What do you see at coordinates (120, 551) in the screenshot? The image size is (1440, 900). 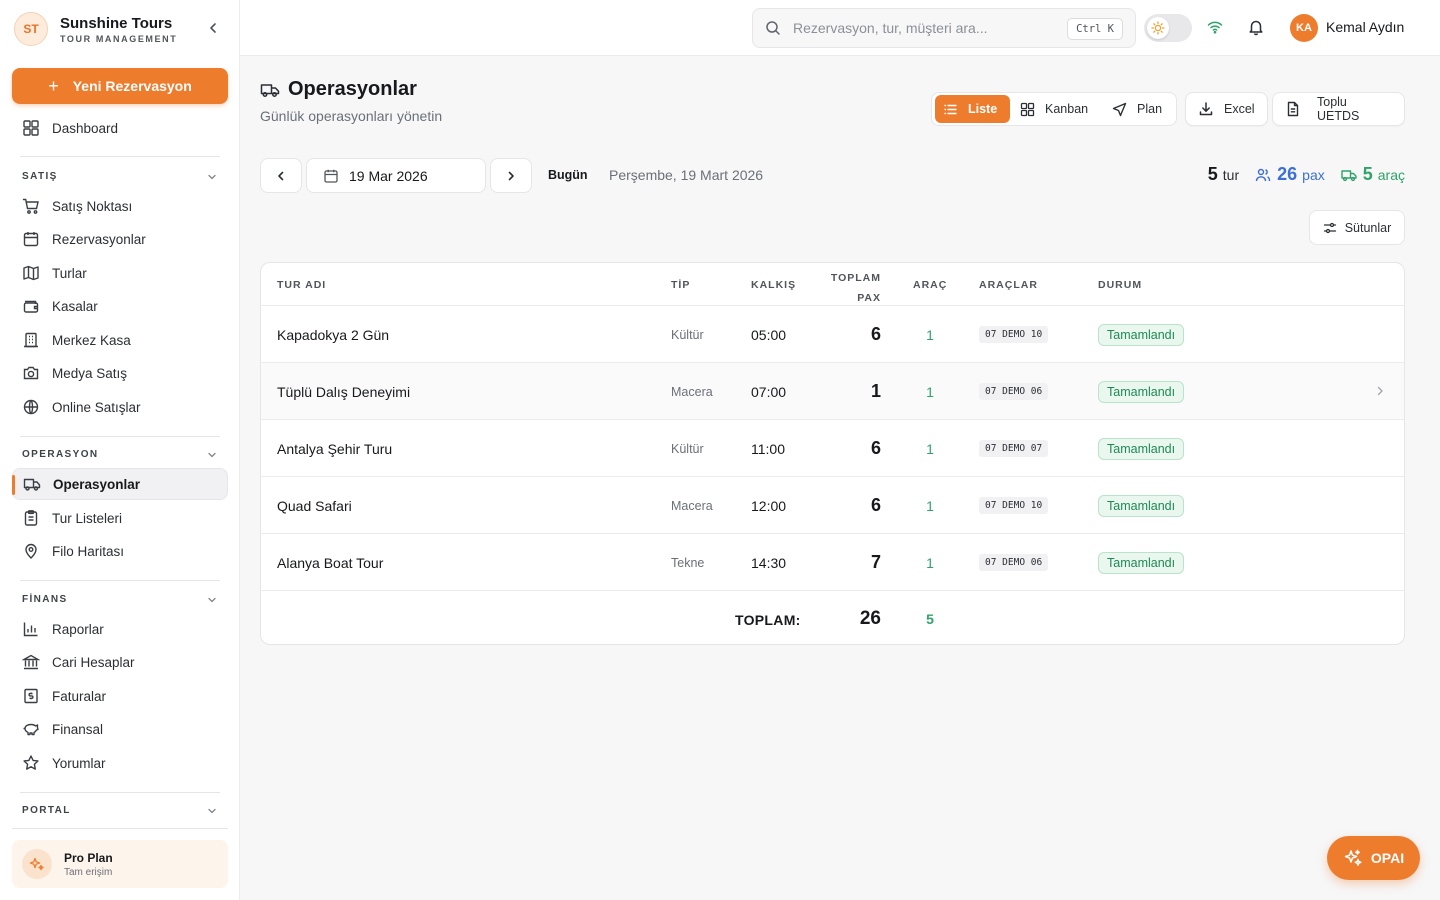 I see `sidebar-item-filo-haritasi: Filo Haritası` at bounding box center [120, 551].